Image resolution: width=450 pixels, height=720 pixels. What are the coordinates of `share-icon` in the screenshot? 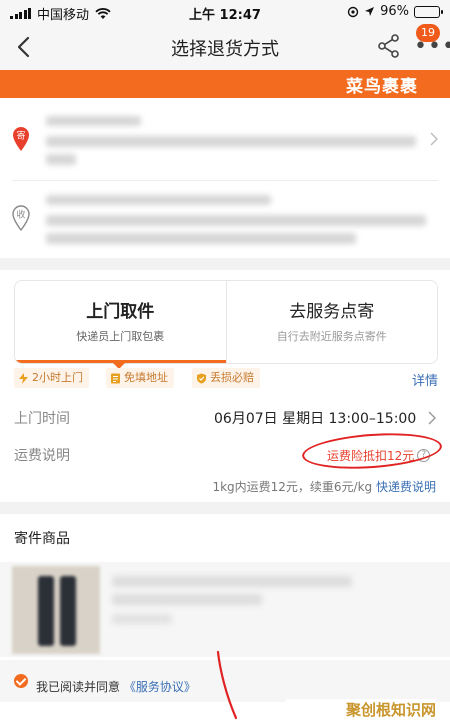 It's located at (389, 46).